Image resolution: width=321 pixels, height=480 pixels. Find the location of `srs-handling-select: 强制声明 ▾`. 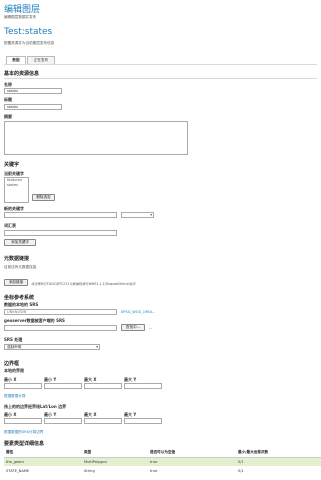

srs-handling-select: 强制声明 ▾ is located at coordinates (52, 347).